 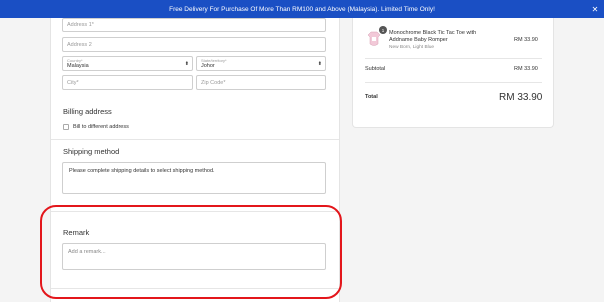 I want to click on zip-placeholder: Zip Code*, so click(x=213, y=82).